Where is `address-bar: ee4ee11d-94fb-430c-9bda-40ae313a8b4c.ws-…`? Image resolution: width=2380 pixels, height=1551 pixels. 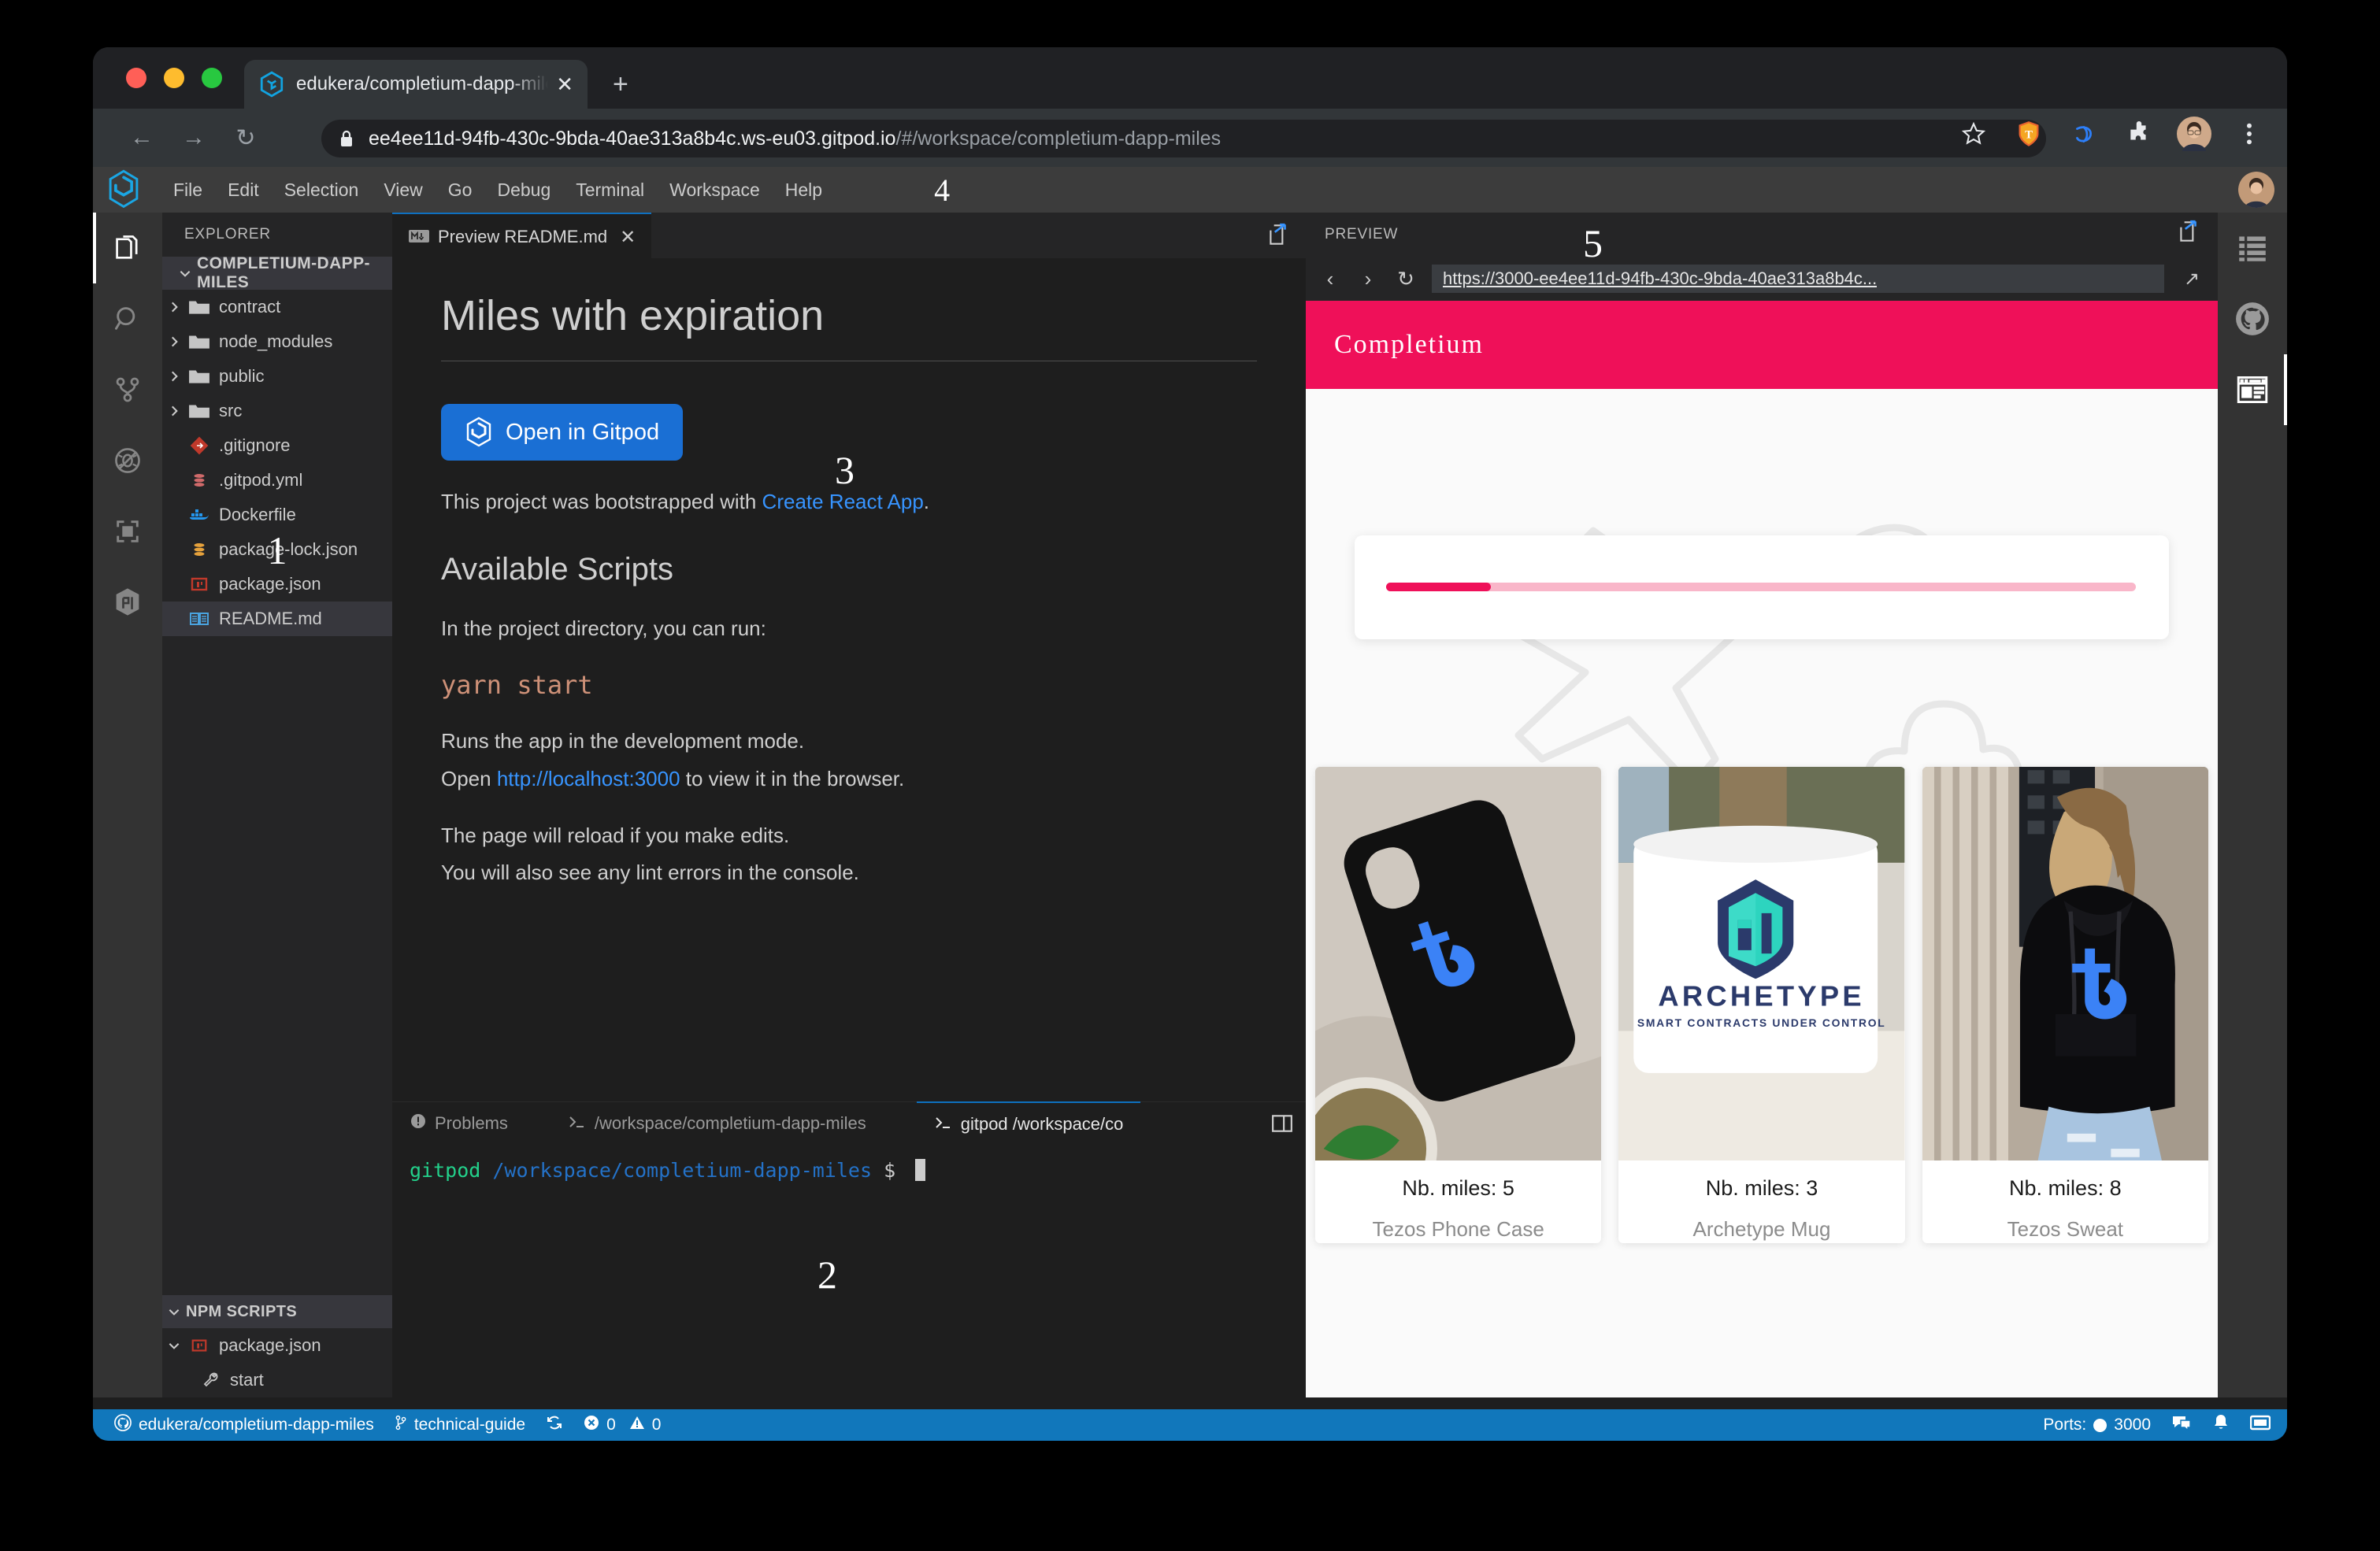
address-bar: ee4ee11d-94fb-430c-9bda-40ae313a8b4c.ws-… is located at coordinates (1183, 138).